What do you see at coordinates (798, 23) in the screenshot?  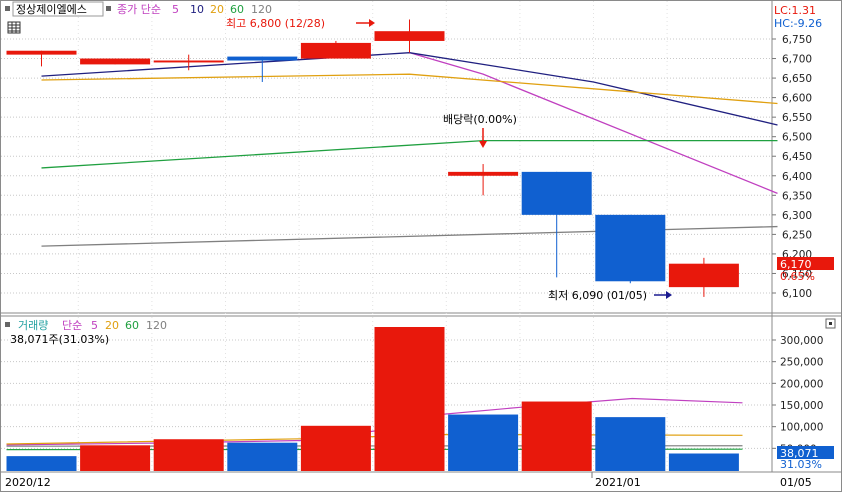 I see `hc-label: HC:-9.26` at bounding box center [798, 23].